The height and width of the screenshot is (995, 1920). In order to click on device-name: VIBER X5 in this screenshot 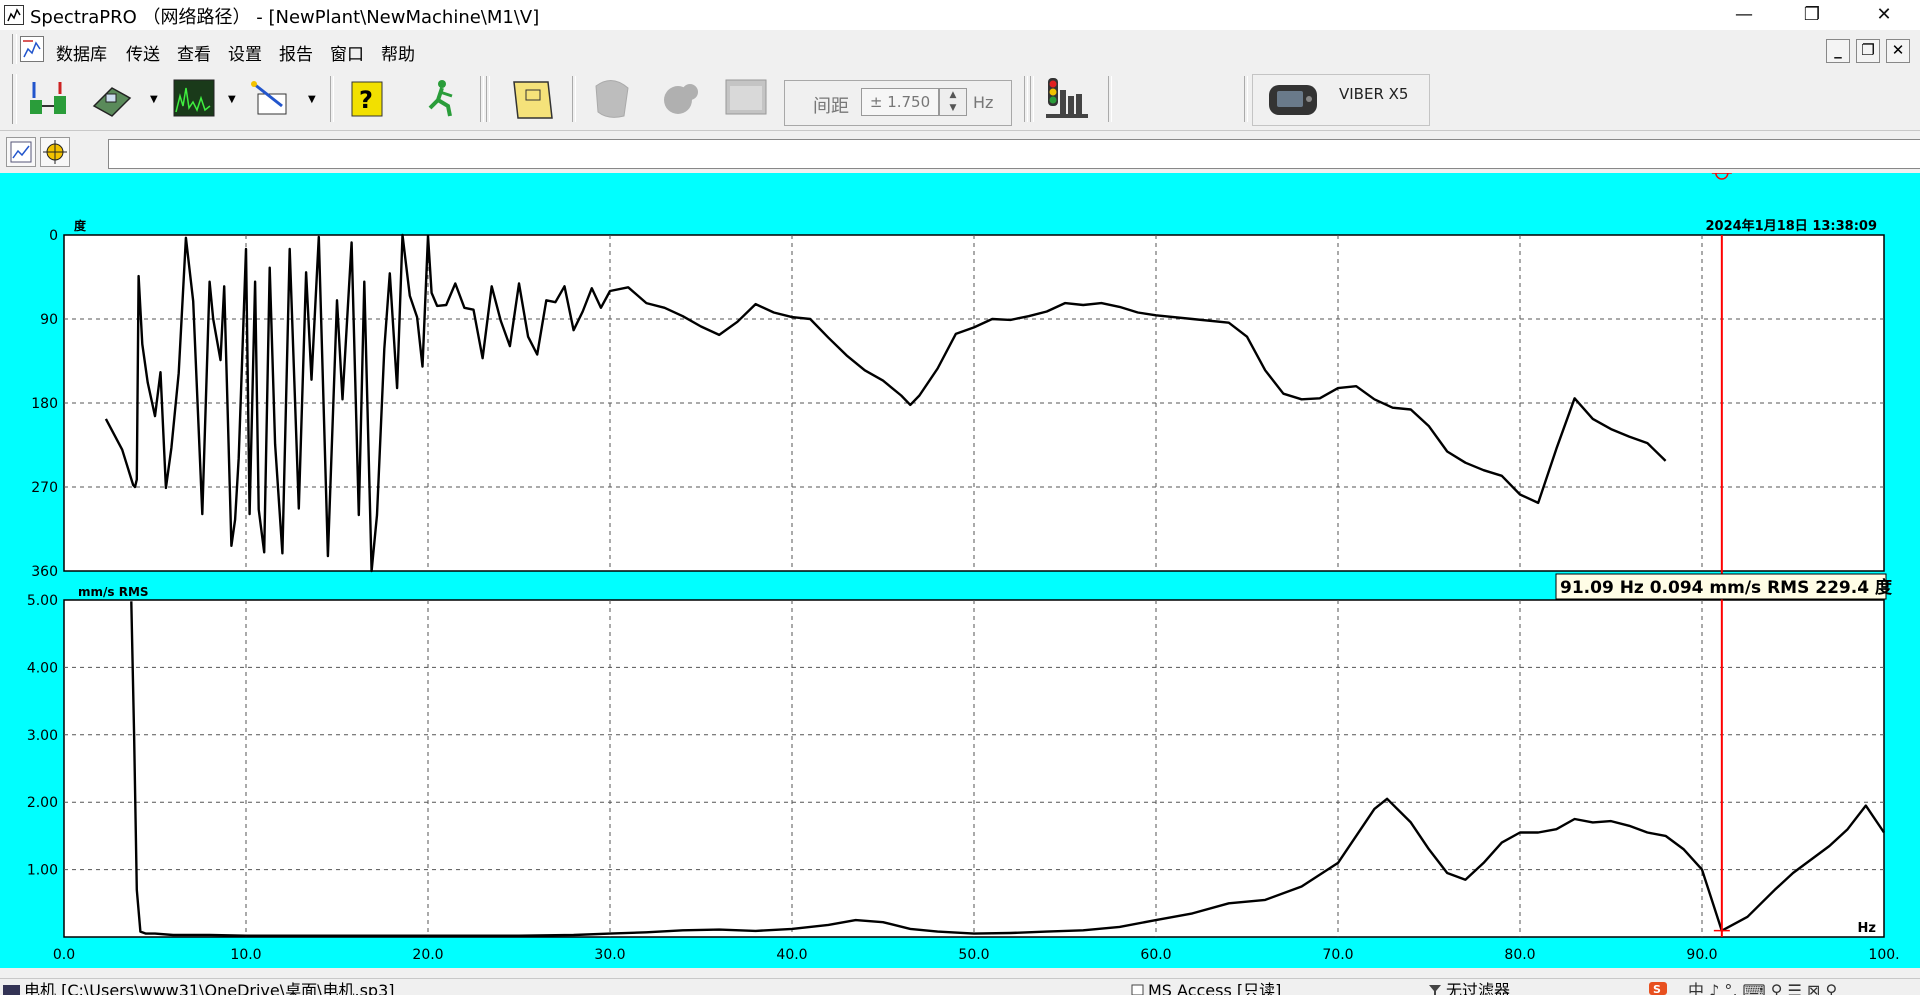, I will do `click(1374, 94)`.